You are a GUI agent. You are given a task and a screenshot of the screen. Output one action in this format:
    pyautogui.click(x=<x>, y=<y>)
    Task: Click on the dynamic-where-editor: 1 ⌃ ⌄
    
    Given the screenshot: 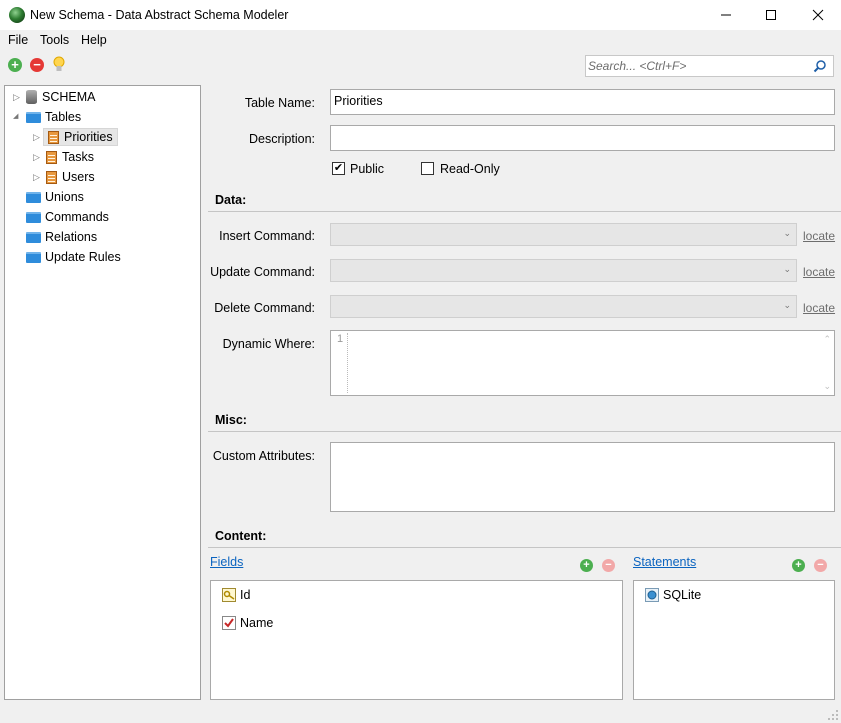 What is the action you would take?
    pyautogui.click(x=582, y=363)
    